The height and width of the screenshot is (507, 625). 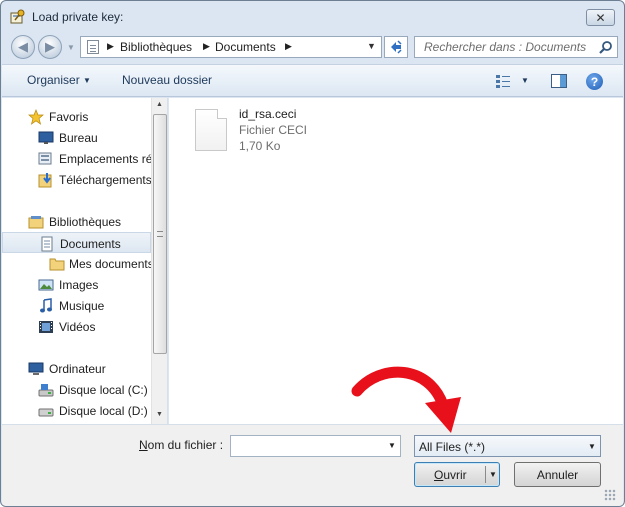 I want to click on split-divider, so click(x=485, y=474).